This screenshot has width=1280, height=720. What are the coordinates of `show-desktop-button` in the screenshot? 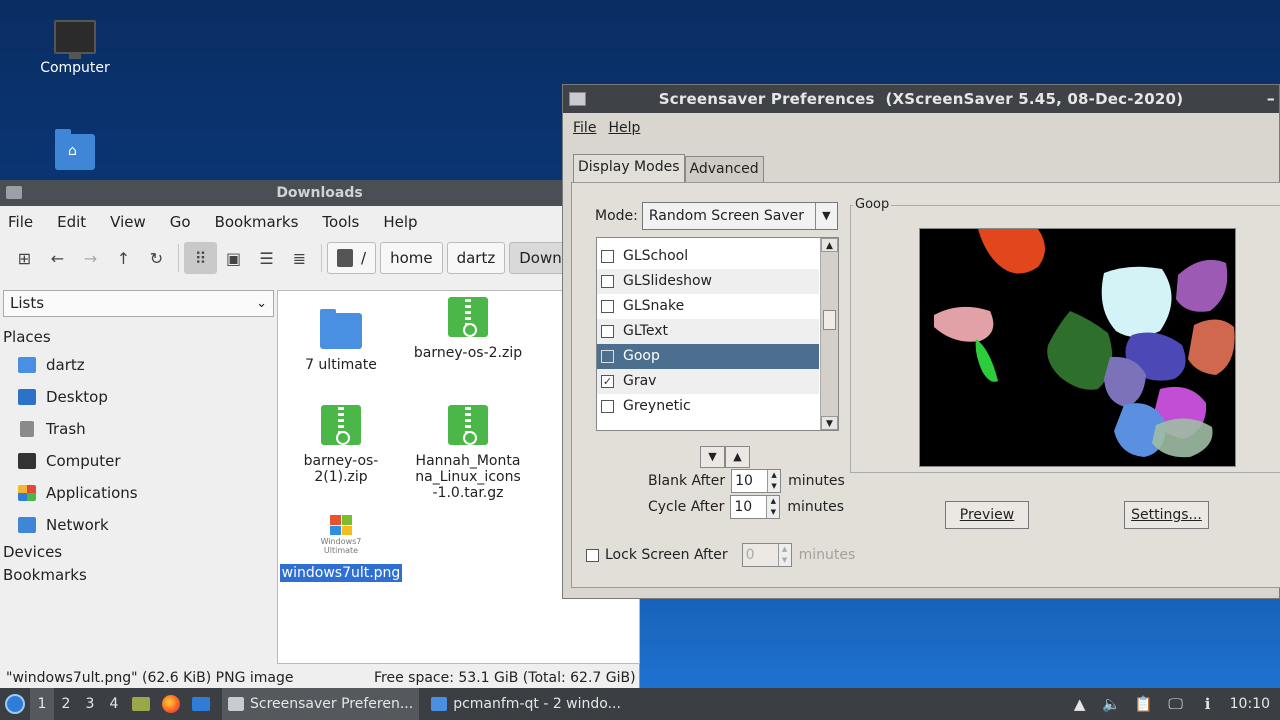 It's located at (201, 704).